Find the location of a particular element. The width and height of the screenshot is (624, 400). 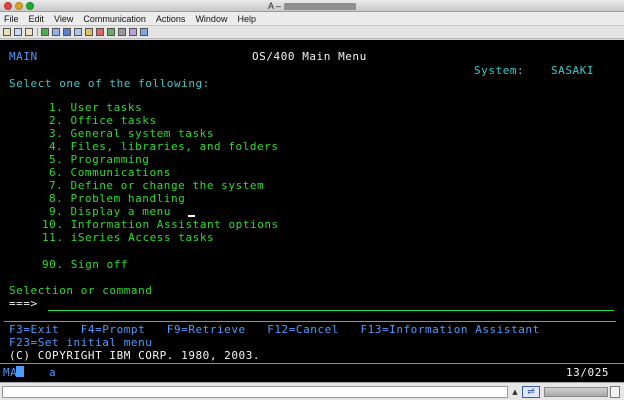

oia-block-cursor is located at coordinates (20, 371).